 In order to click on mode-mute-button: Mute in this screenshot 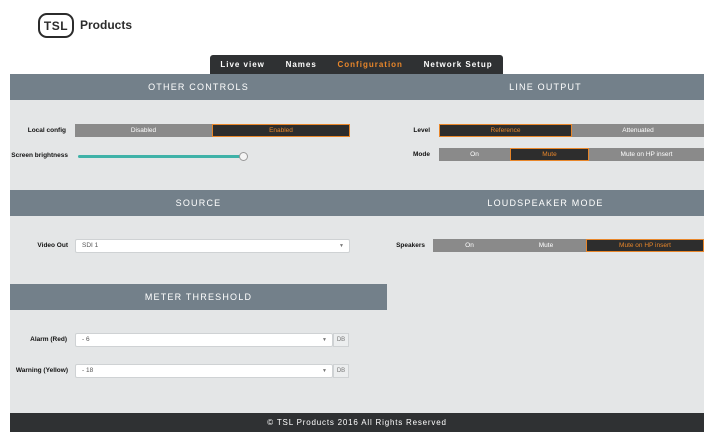, I will do `click(549, 154)`.